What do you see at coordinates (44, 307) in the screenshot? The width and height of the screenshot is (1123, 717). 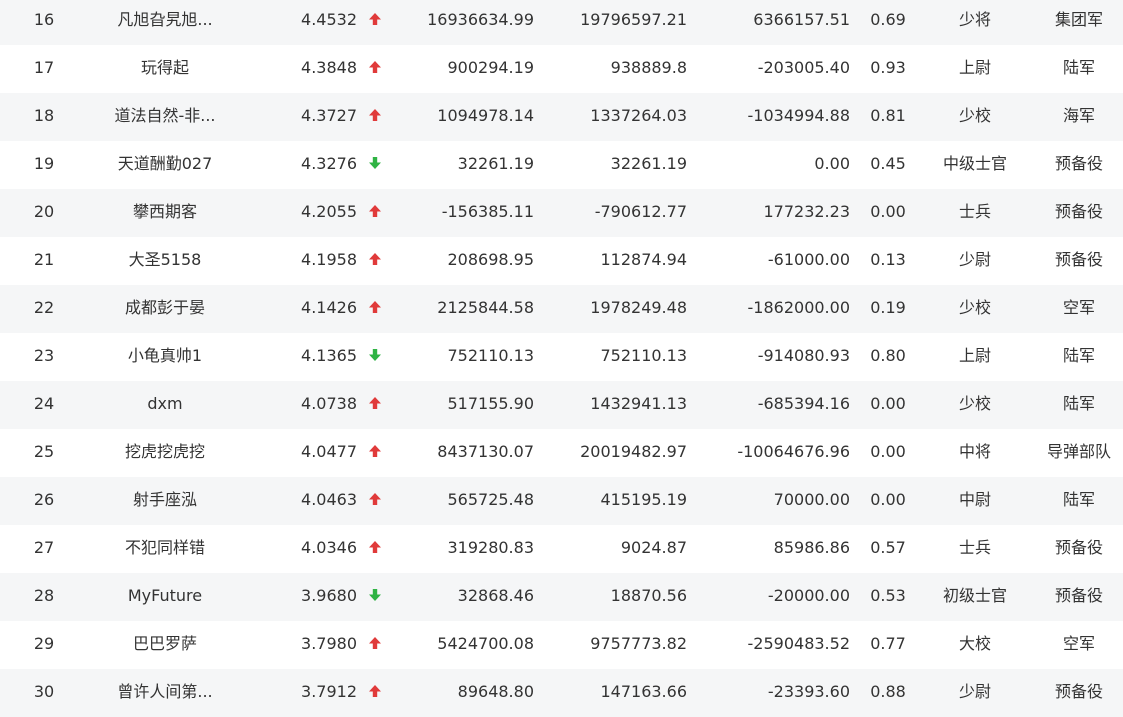 I see `rank-cell: 22` at bounding box center [44, 307].